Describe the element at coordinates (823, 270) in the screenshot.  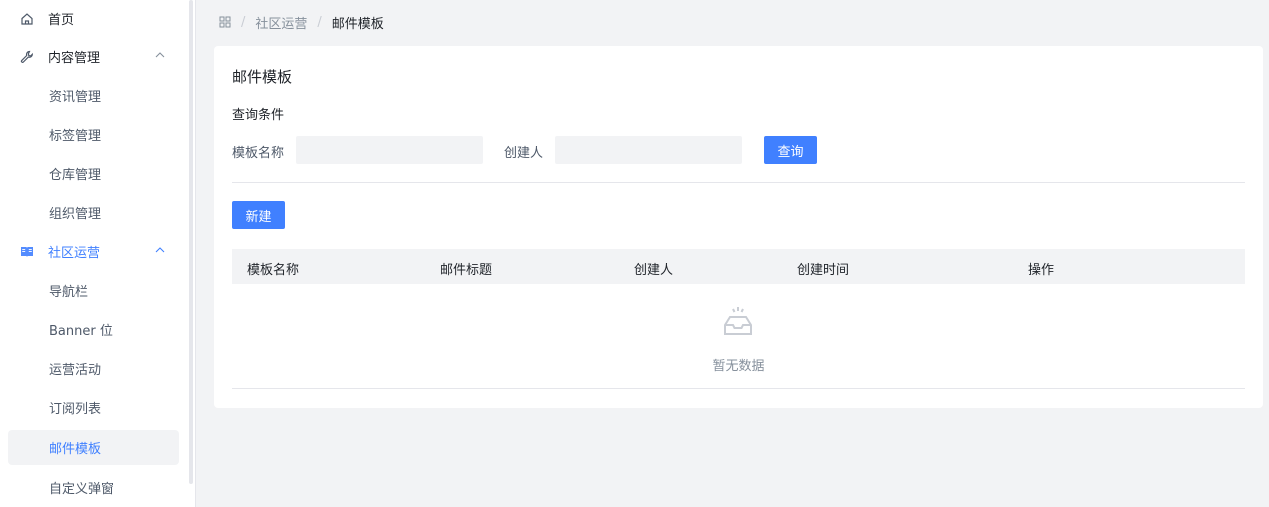
I see `column-header-created-time: 创建时间` at that location.